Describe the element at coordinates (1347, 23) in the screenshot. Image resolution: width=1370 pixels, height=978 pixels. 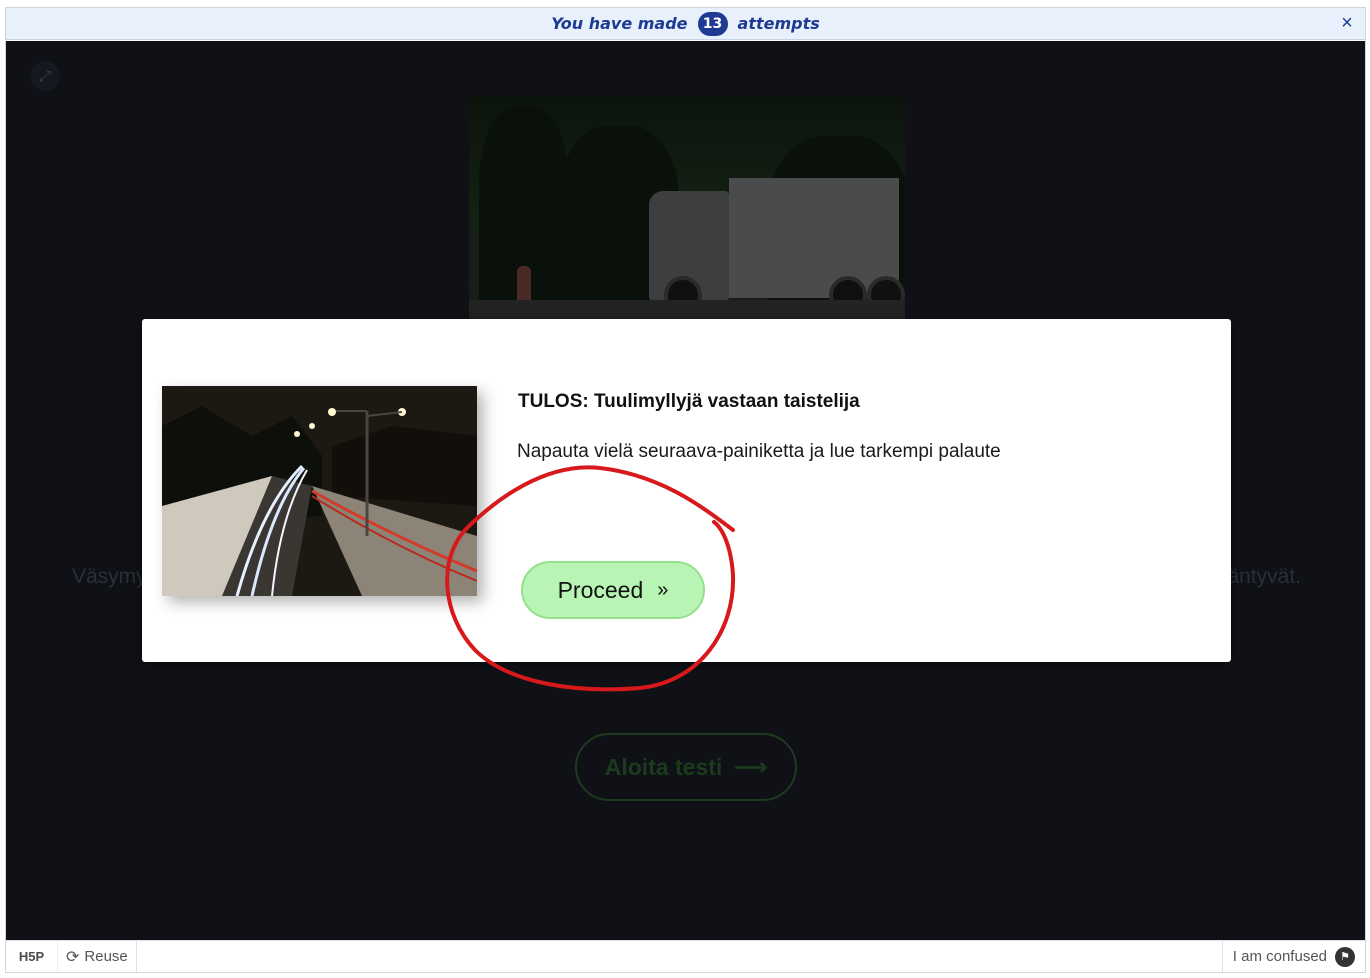
I see `close-icon: ×` at that location.